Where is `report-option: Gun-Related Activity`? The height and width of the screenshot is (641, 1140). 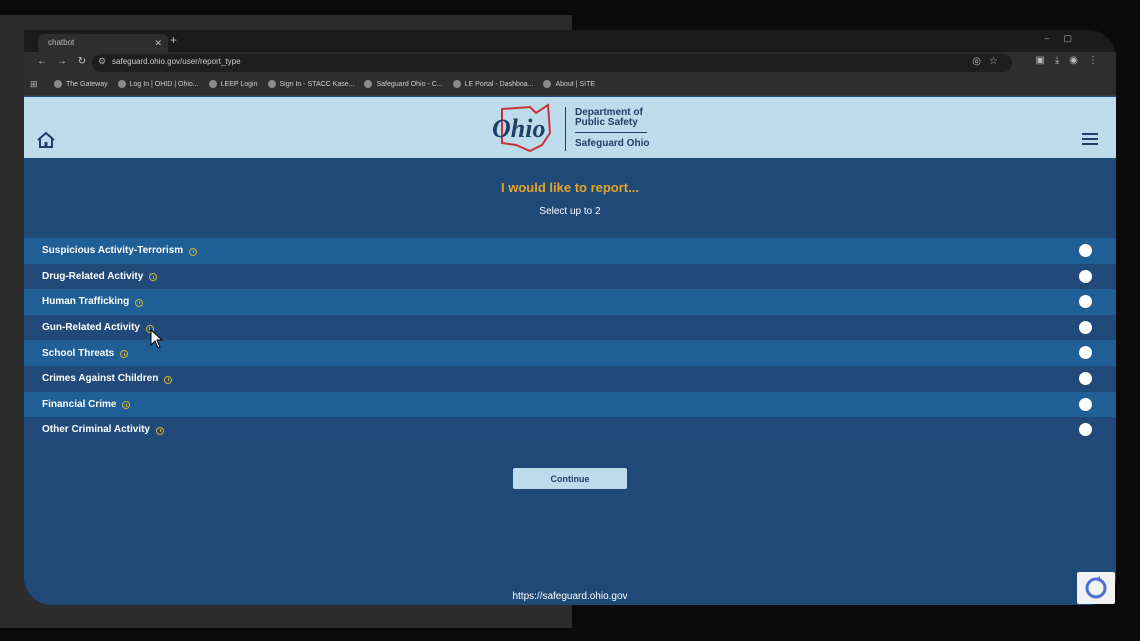 report-option: Gun-Related Activity is located at coordinates (570, 327).